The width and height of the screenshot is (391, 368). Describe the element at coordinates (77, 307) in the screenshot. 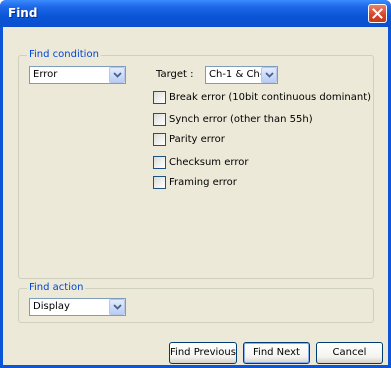

I see `find-action-select: Display` at that location.